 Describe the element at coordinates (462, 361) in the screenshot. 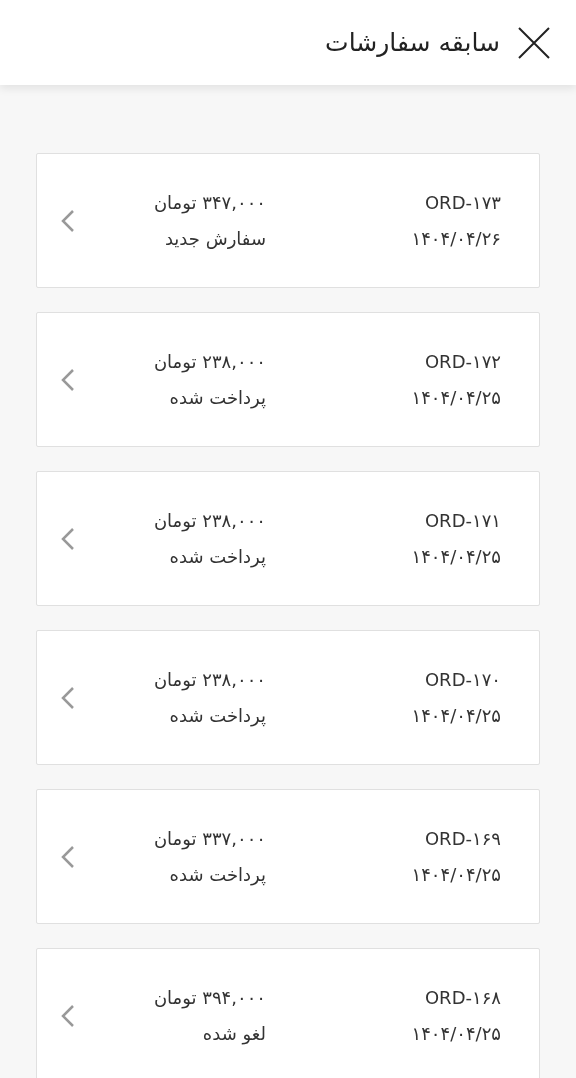

I see `order-number: ORD-۱۷۲` at that location.